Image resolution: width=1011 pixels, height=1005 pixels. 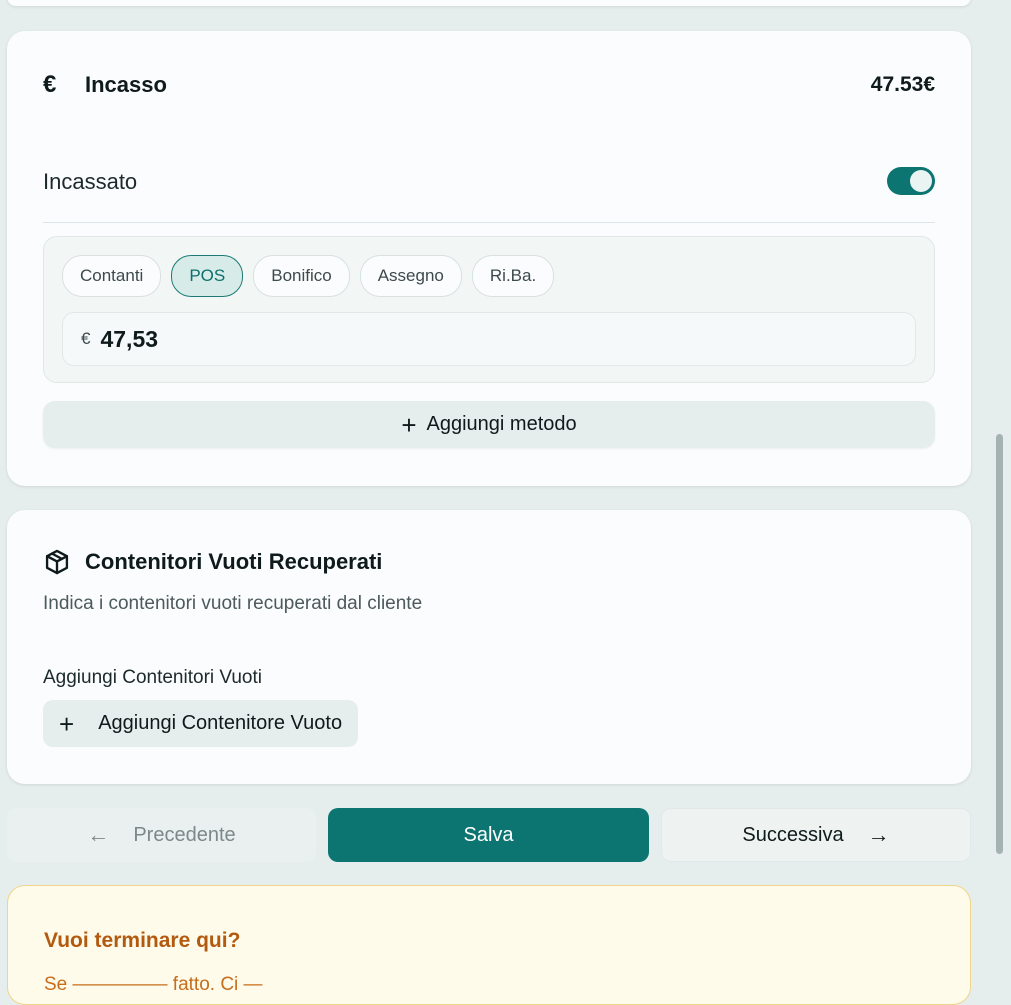 I want to click on method-chip-pos: POS, so click(x=207, y=276).